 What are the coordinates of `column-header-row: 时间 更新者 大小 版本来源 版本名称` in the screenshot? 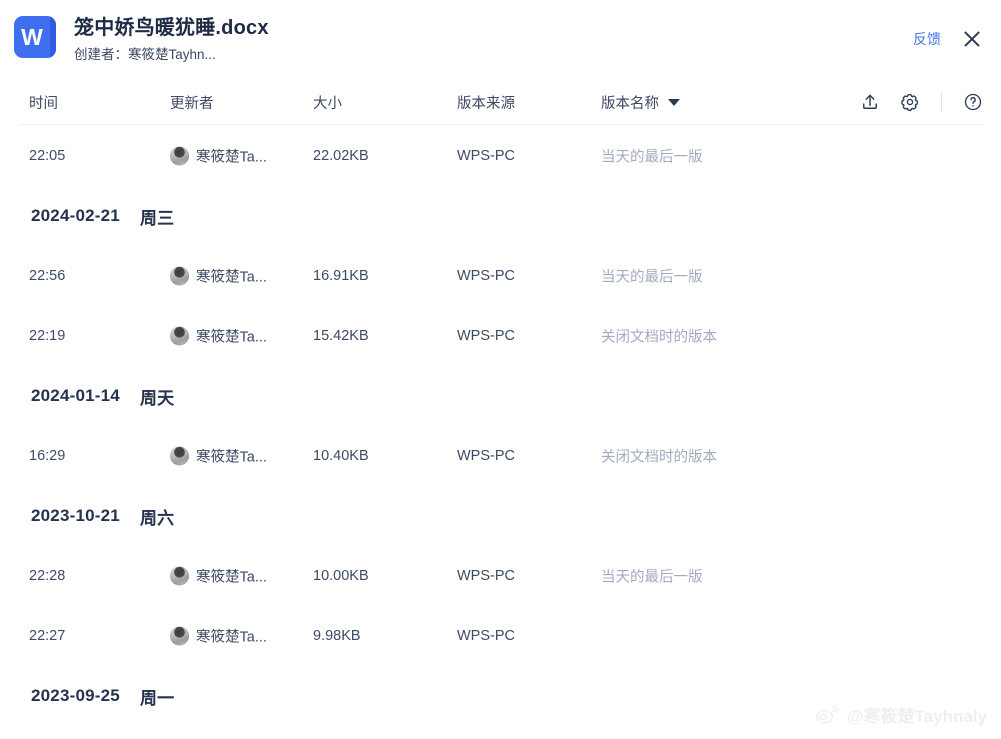 It's located at (500, 102).